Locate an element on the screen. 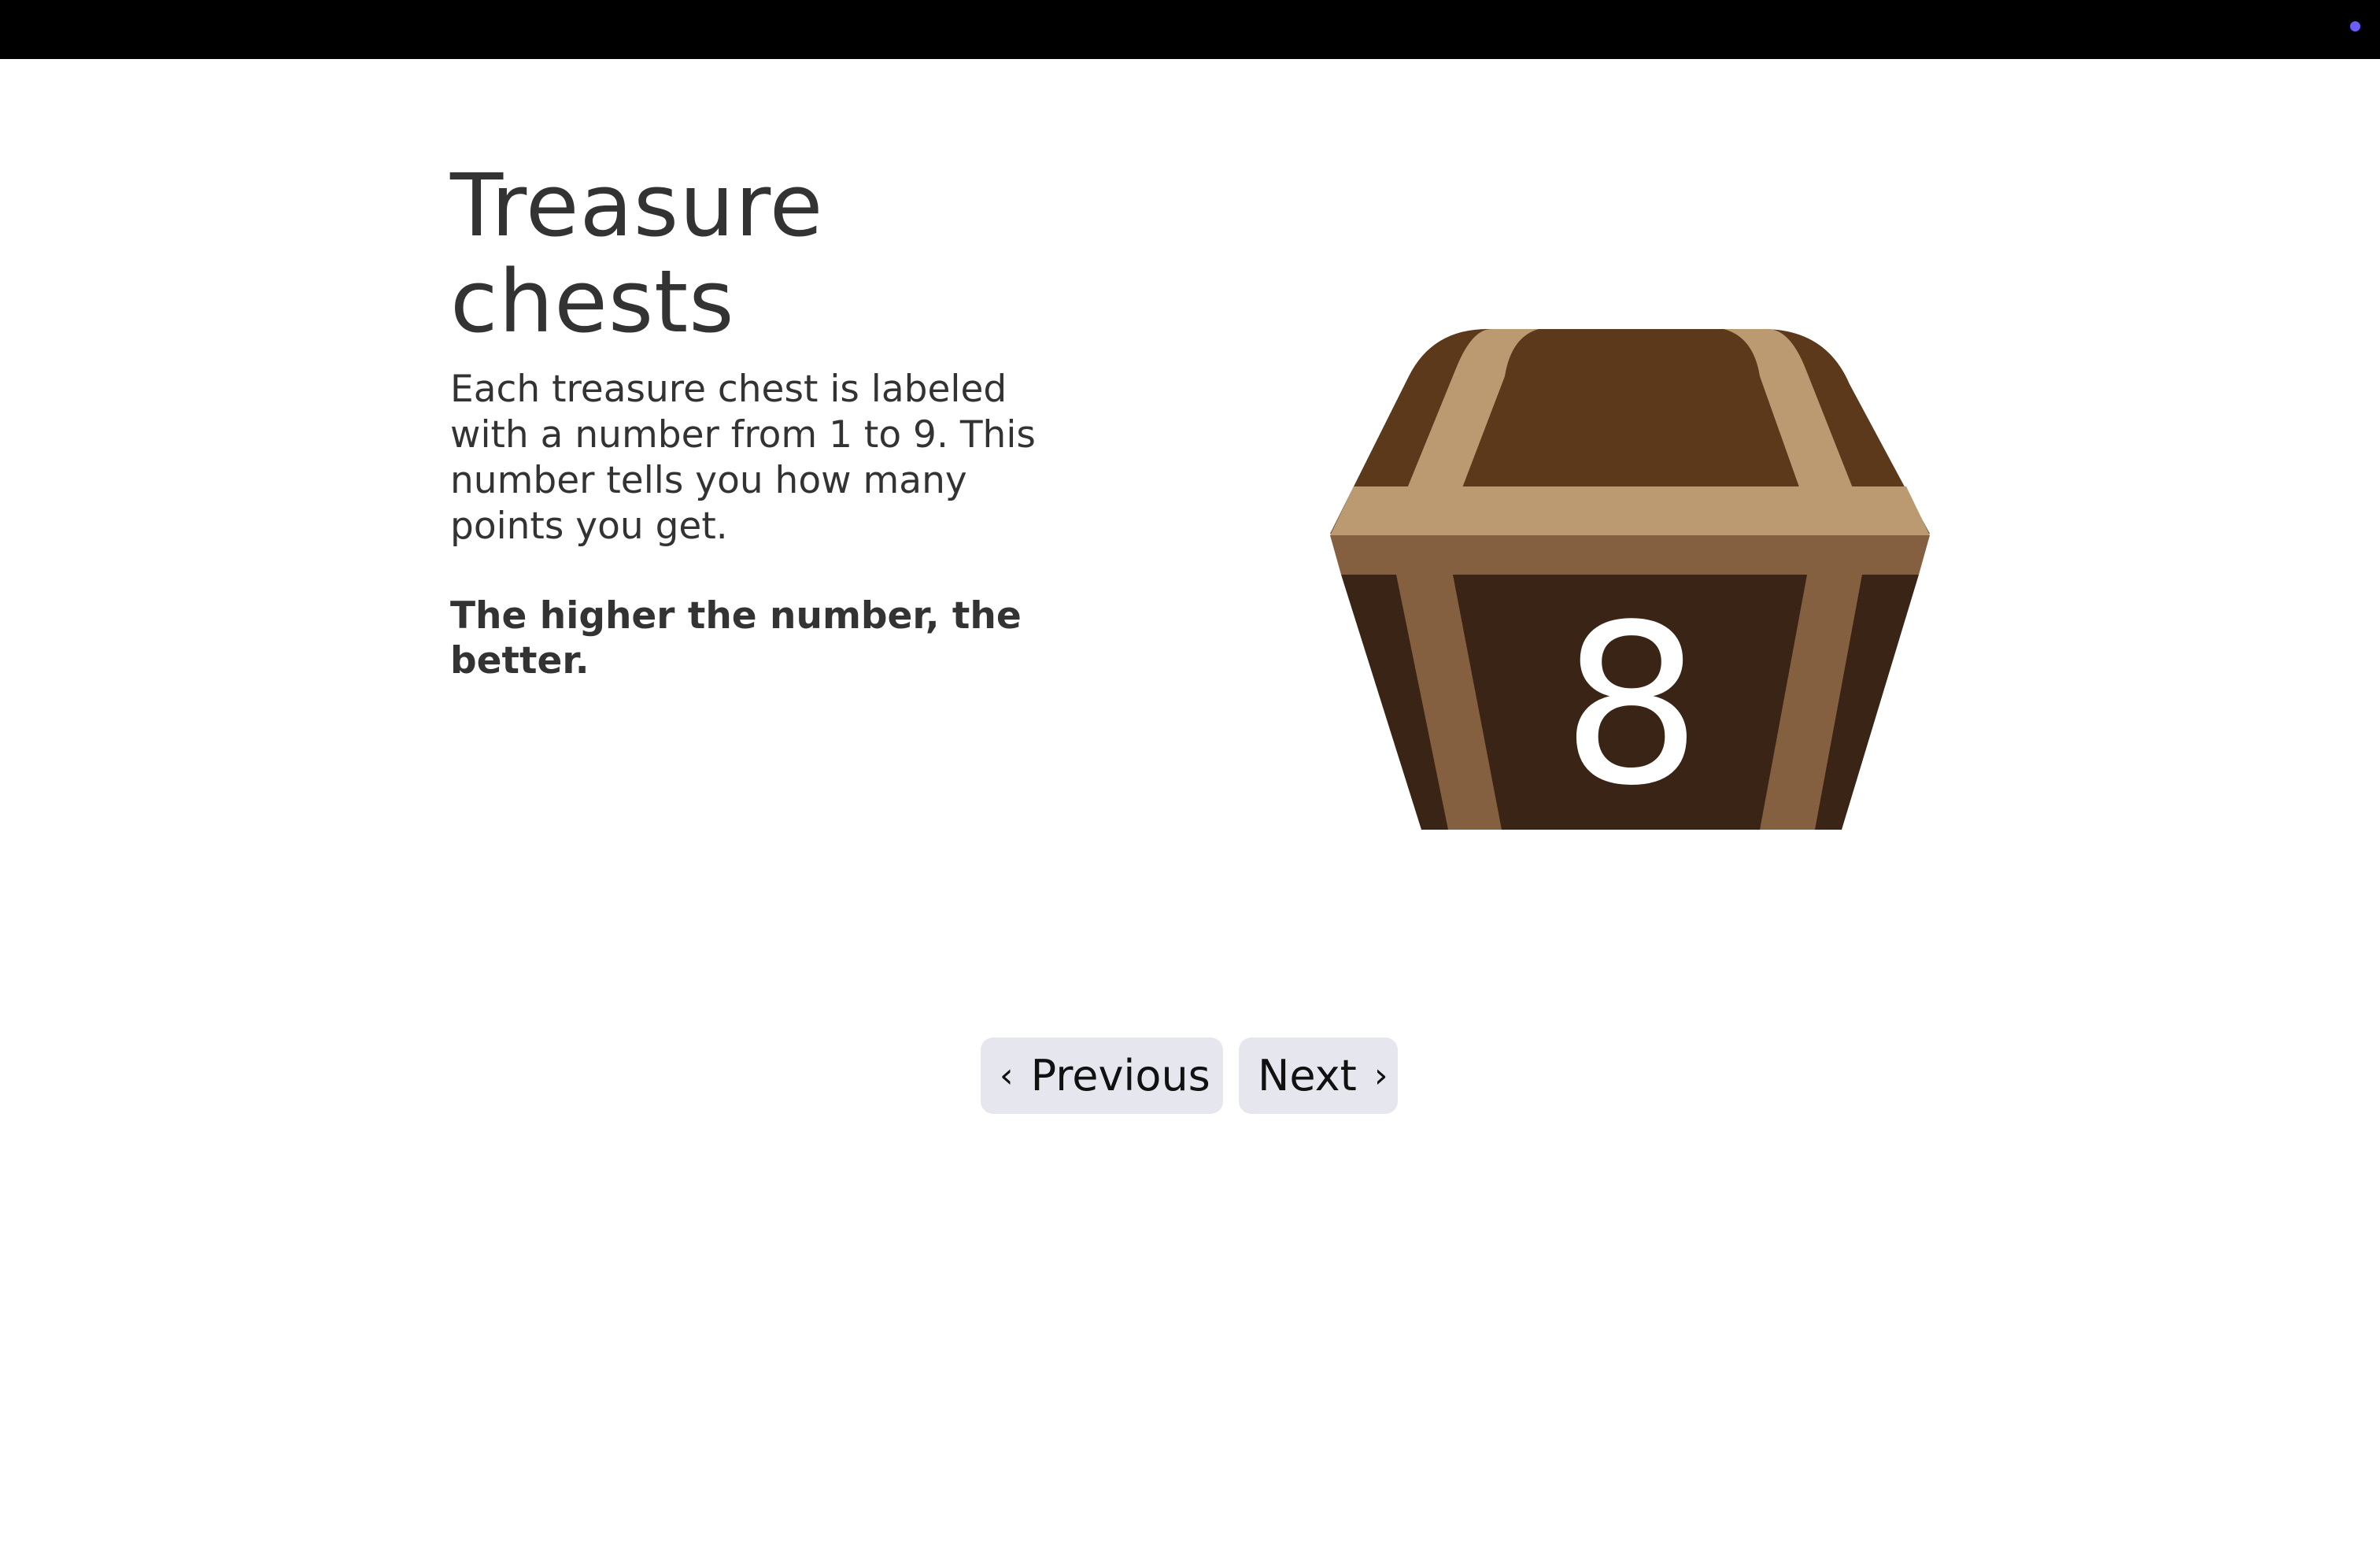 The height and width of the screenshot is (1546, 2380). next-button-label: Next is located at coordinates (1307, 1075).